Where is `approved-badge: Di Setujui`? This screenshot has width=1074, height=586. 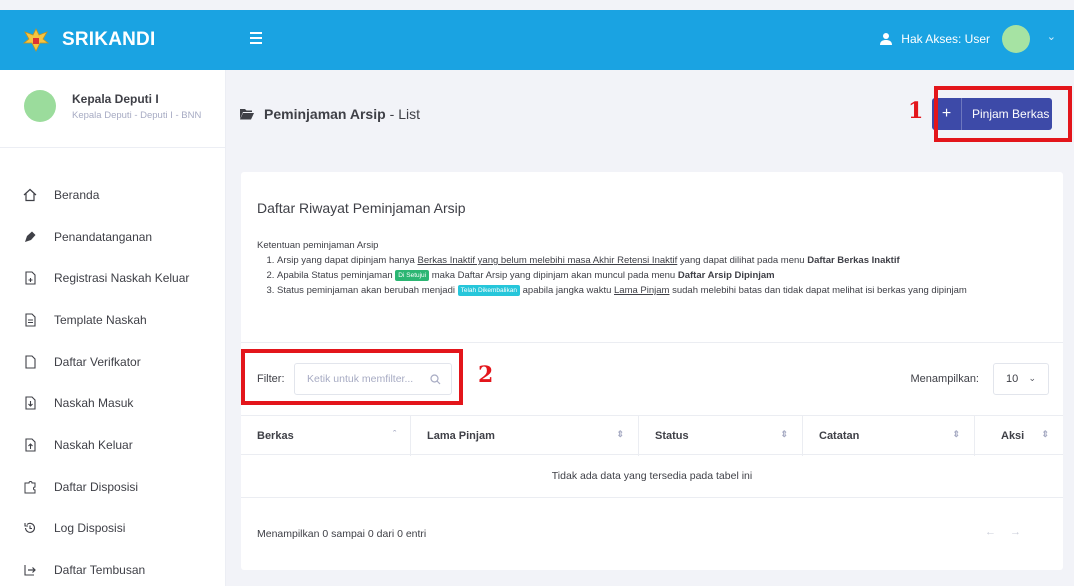 approved-badge: Di Setujui is located at coordinates (412, 275).